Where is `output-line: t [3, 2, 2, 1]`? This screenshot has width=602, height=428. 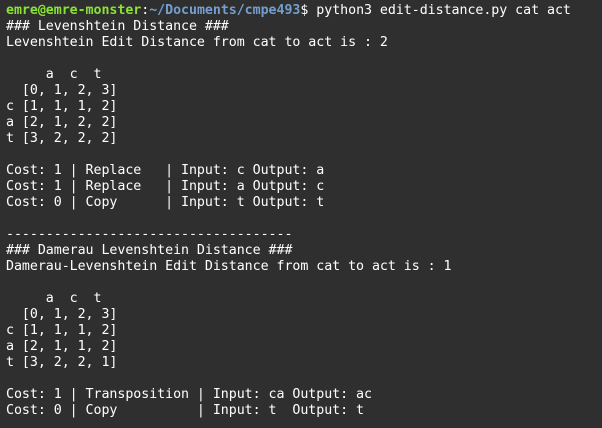 output-line: t [3, 2, 2, 1] is located at coordinates (62, 362).